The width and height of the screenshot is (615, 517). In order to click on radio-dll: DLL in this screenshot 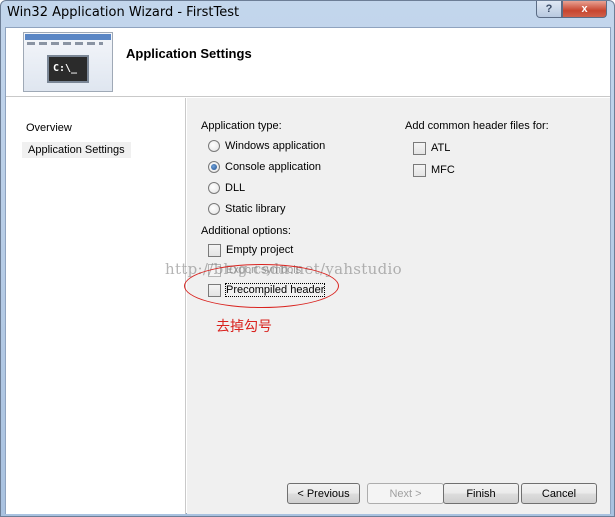, I will do `click(226, 188)`.